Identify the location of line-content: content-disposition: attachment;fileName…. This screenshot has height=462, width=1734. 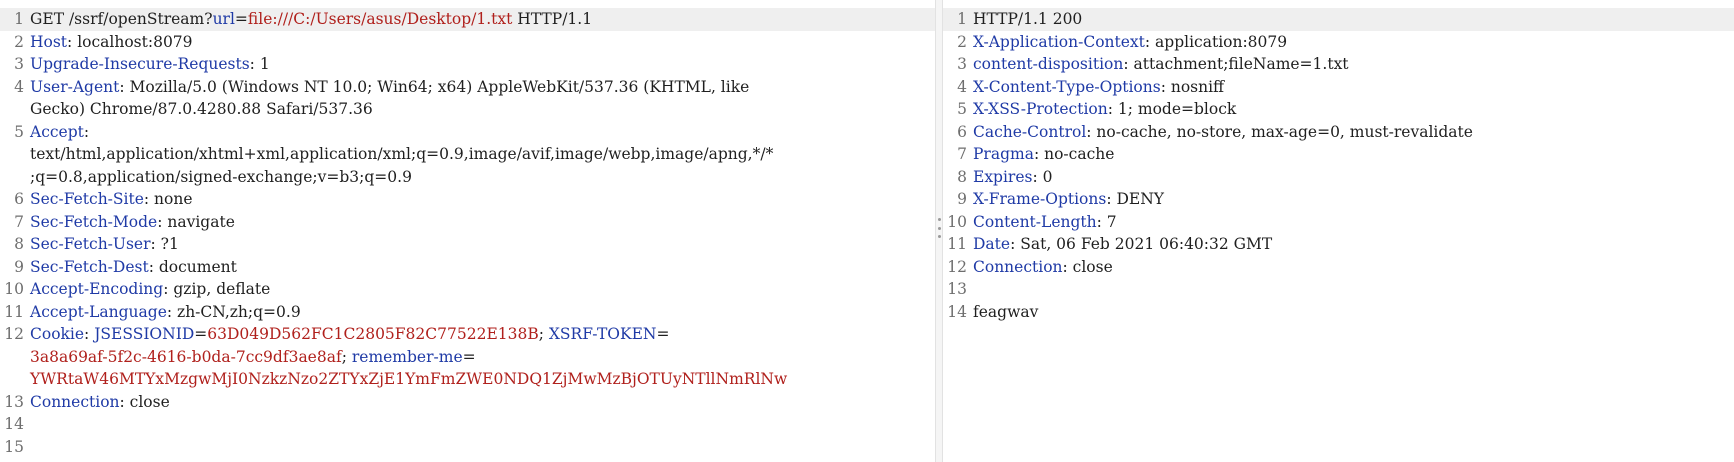
(1353, 64).